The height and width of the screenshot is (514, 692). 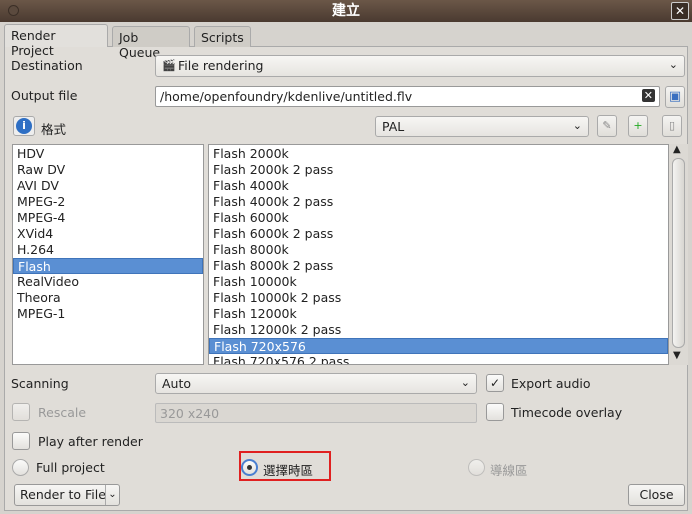 I want to click on format-group-item: Flash, so click(x=108, y=266).